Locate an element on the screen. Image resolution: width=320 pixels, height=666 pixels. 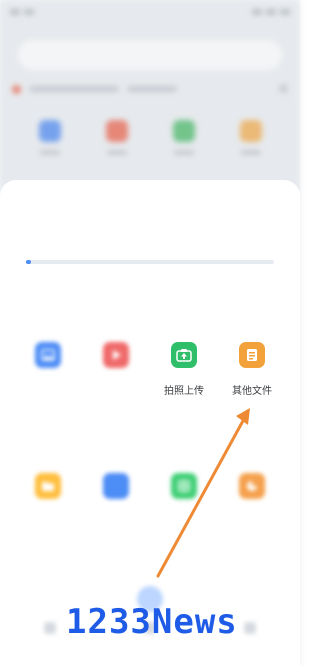
upload-video-button is located at coordinates (116, 369).